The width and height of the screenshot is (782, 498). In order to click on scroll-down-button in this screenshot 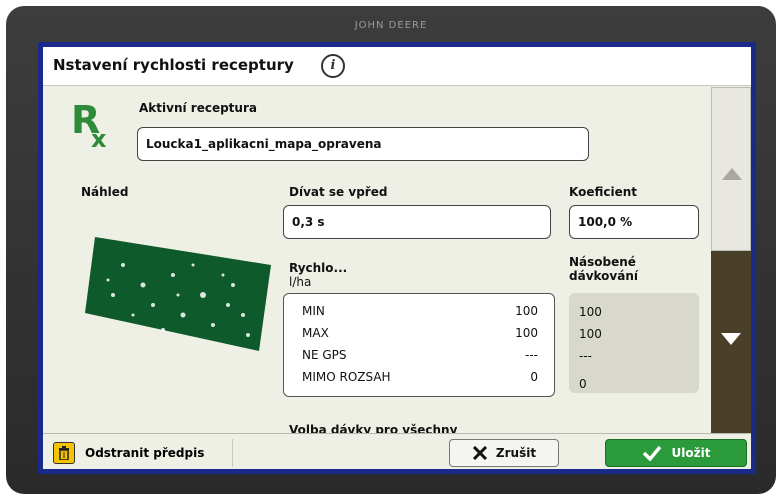, I will do `click(731, 342)`.